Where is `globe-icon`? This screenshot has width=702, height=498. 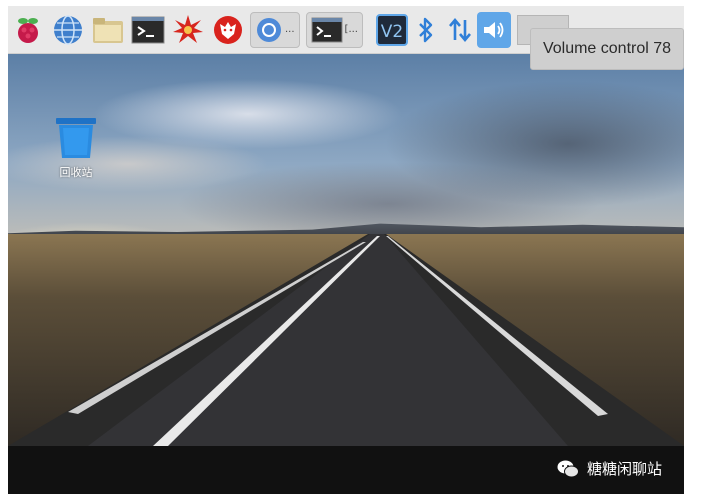 globe-icon is located at coordinates (68, 29).